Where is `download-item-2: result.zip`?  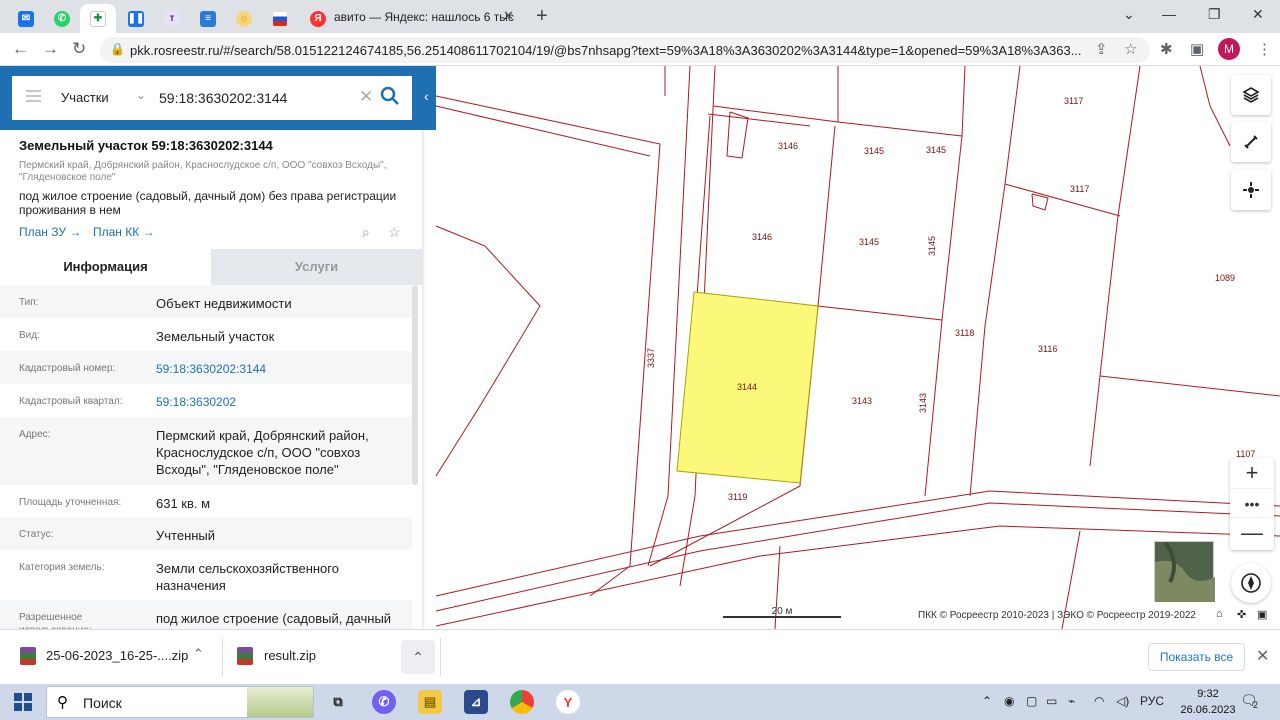 download-item-2: result.zip is located at coordinates (290, 655).